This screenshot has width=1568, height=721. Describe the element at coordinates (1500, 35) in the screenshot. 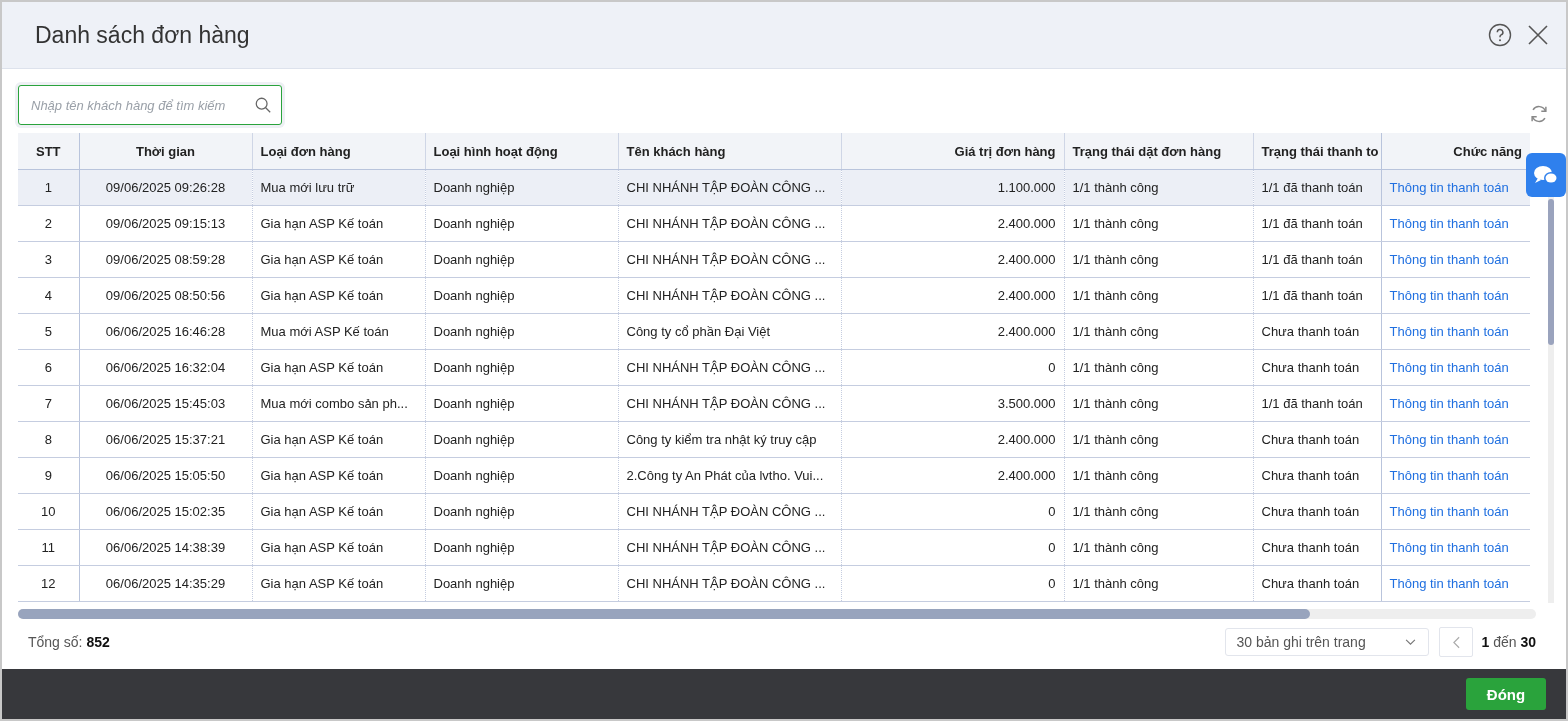

I see `help-icon` at that location.